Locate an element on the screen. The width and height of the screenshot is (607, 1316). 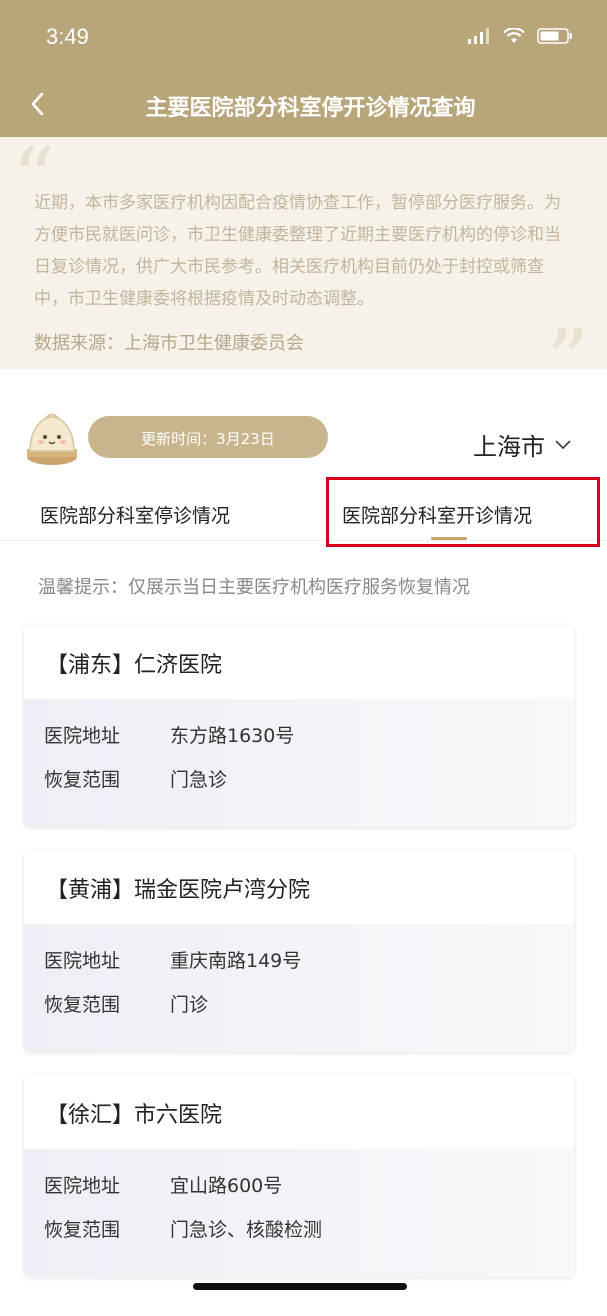
address-row: 医院地址 重庆南路149号 is located at coordinates (172, 959).